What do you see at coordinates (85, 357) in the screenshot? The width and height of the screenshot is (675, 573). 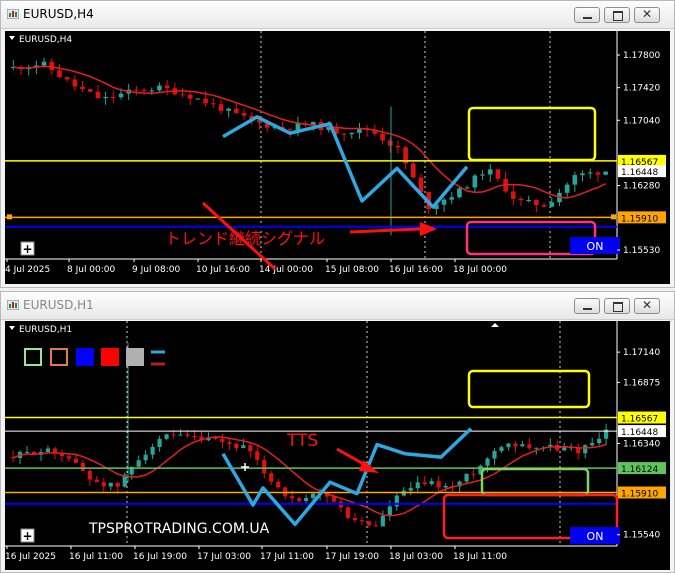 I see `color-box-blue` at bounding box center [85, 357].